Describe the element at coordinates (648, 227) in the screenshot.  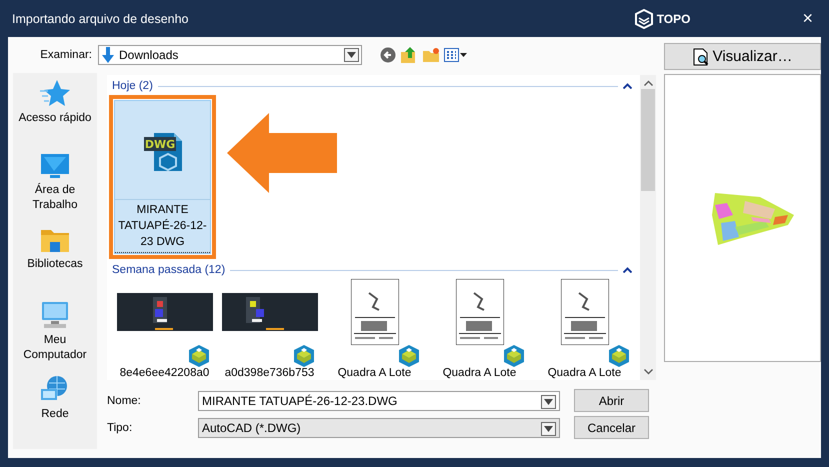
I see `scrollbar` at that location.